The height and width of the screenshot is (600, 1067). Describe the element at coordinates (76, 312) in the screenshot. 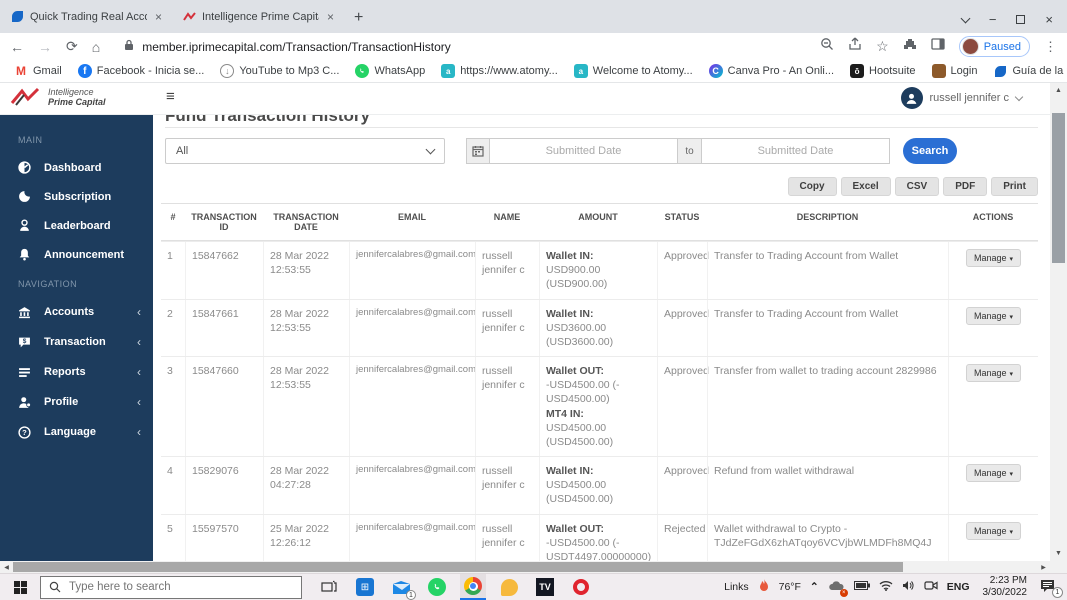

I see `sidebar-item: Accounts ‹` at that location.